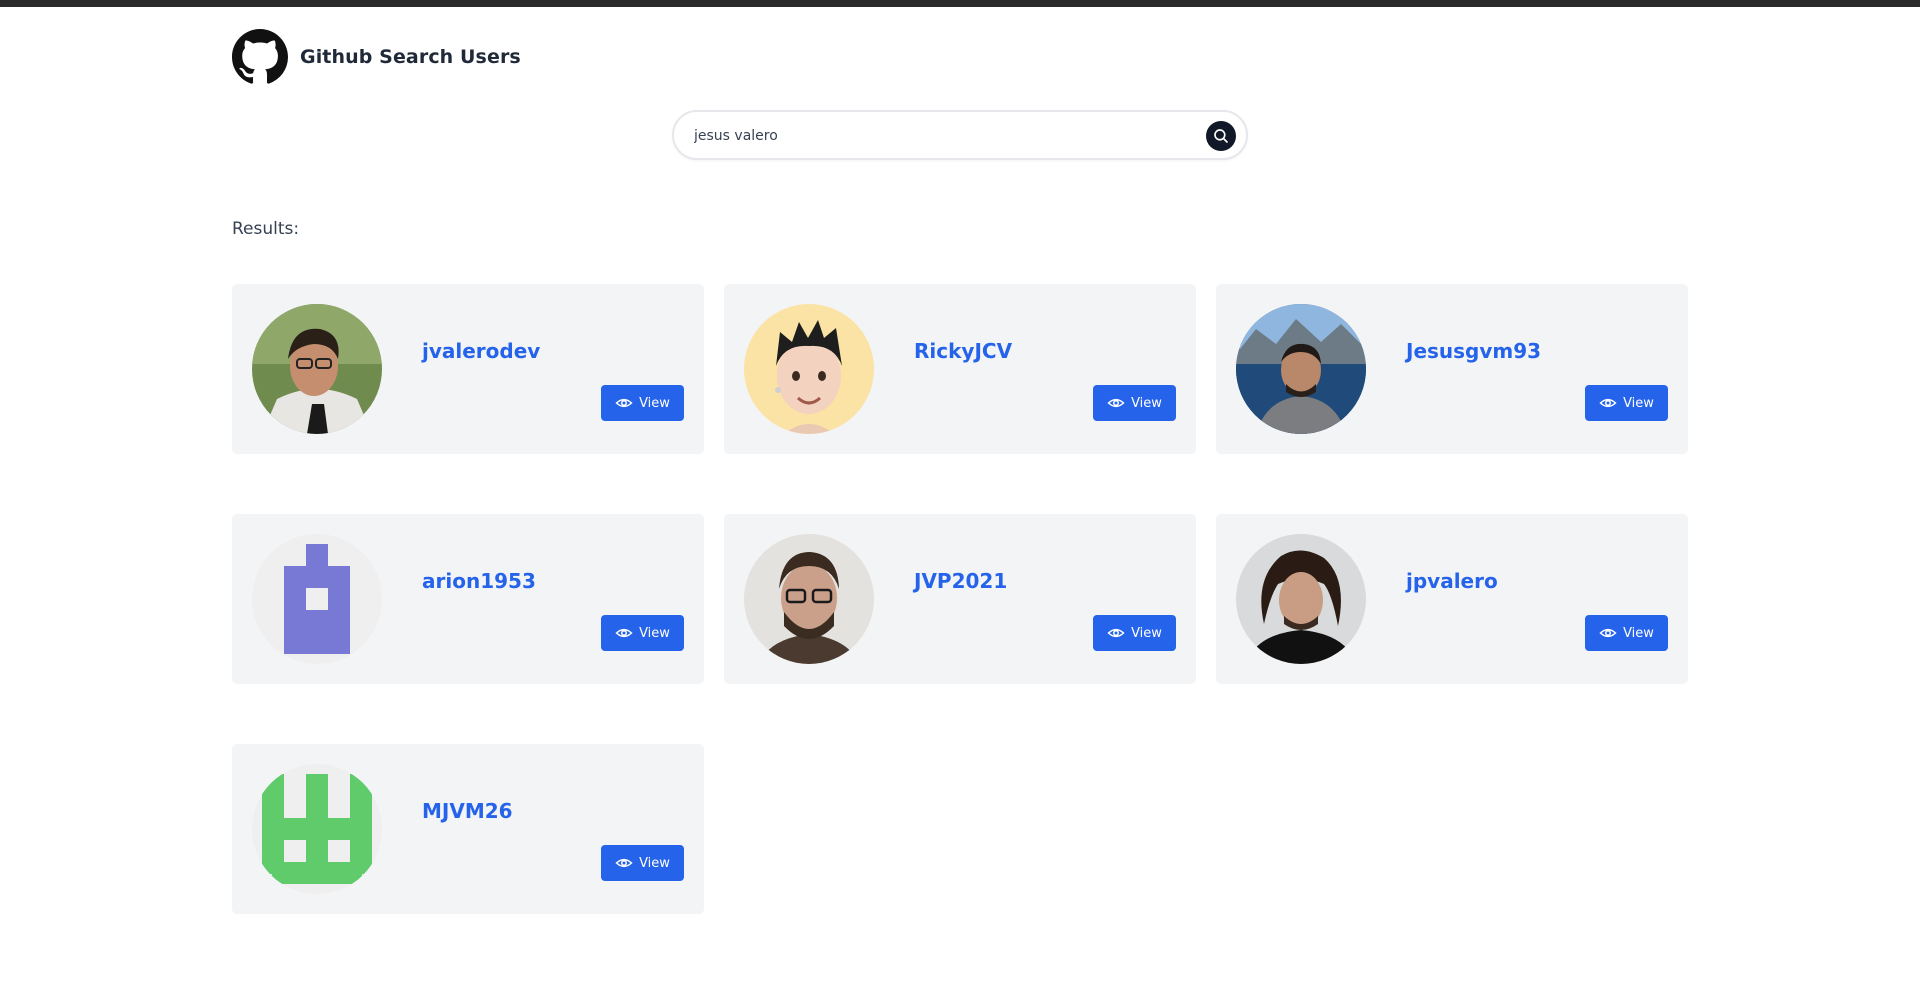 This screenshot has width=1920, height=988. Describe the element at coordinates (481, 351) in the screenshot. I see `user-login-link: jvalerodev` at that location.